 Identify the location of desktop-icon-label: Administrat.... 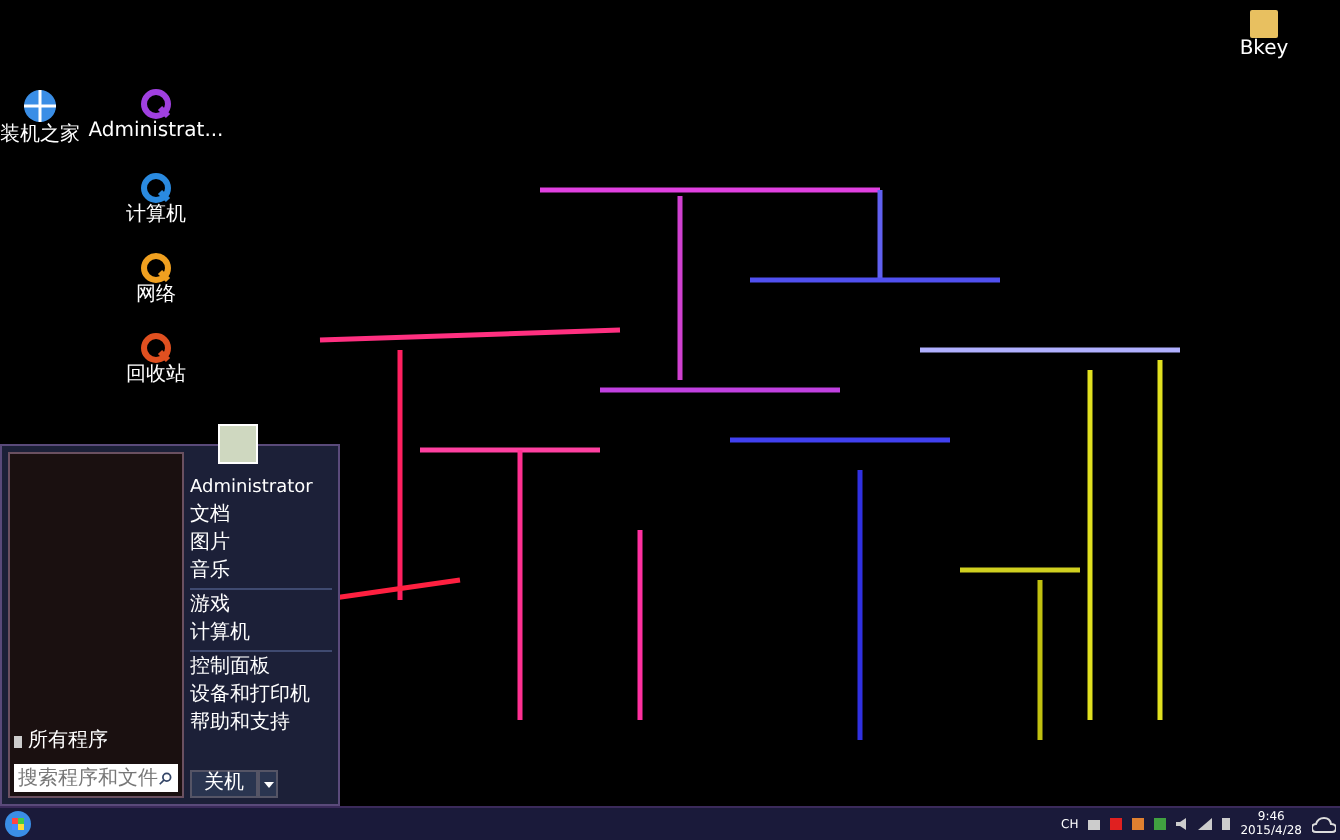
(156, 132).